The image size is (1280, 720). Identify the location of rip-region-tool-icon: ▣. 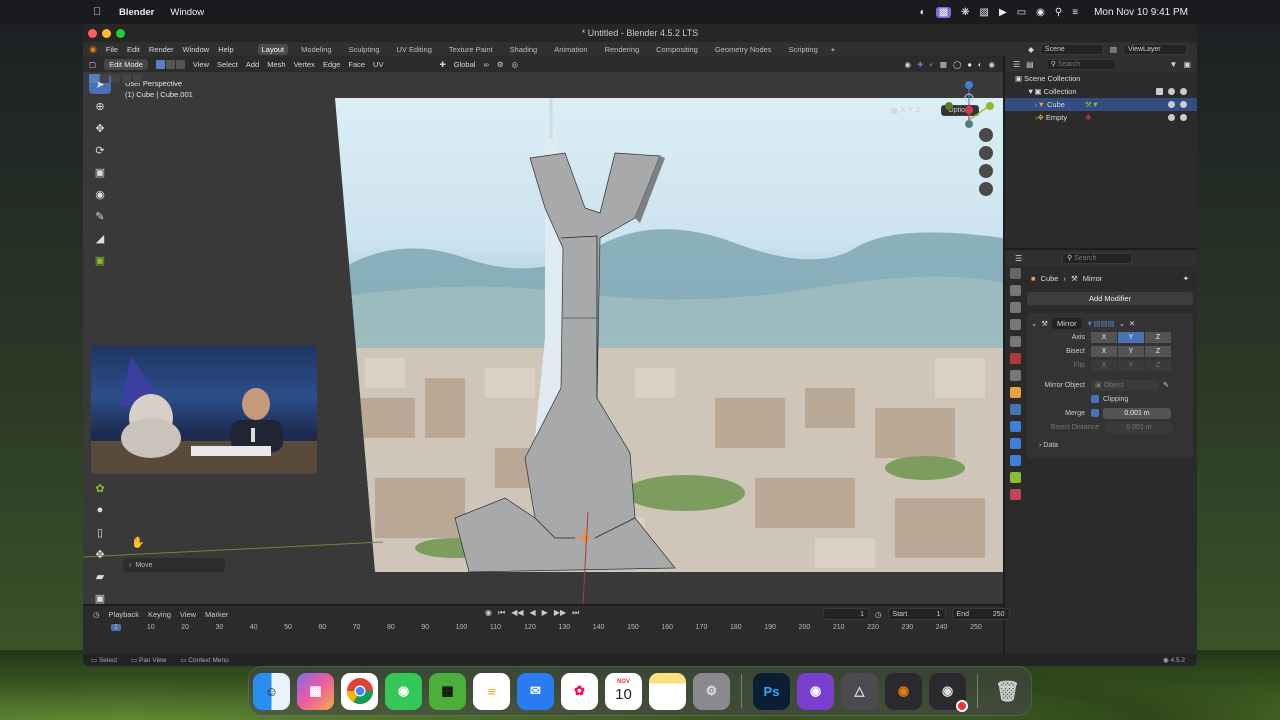
(100, 596).